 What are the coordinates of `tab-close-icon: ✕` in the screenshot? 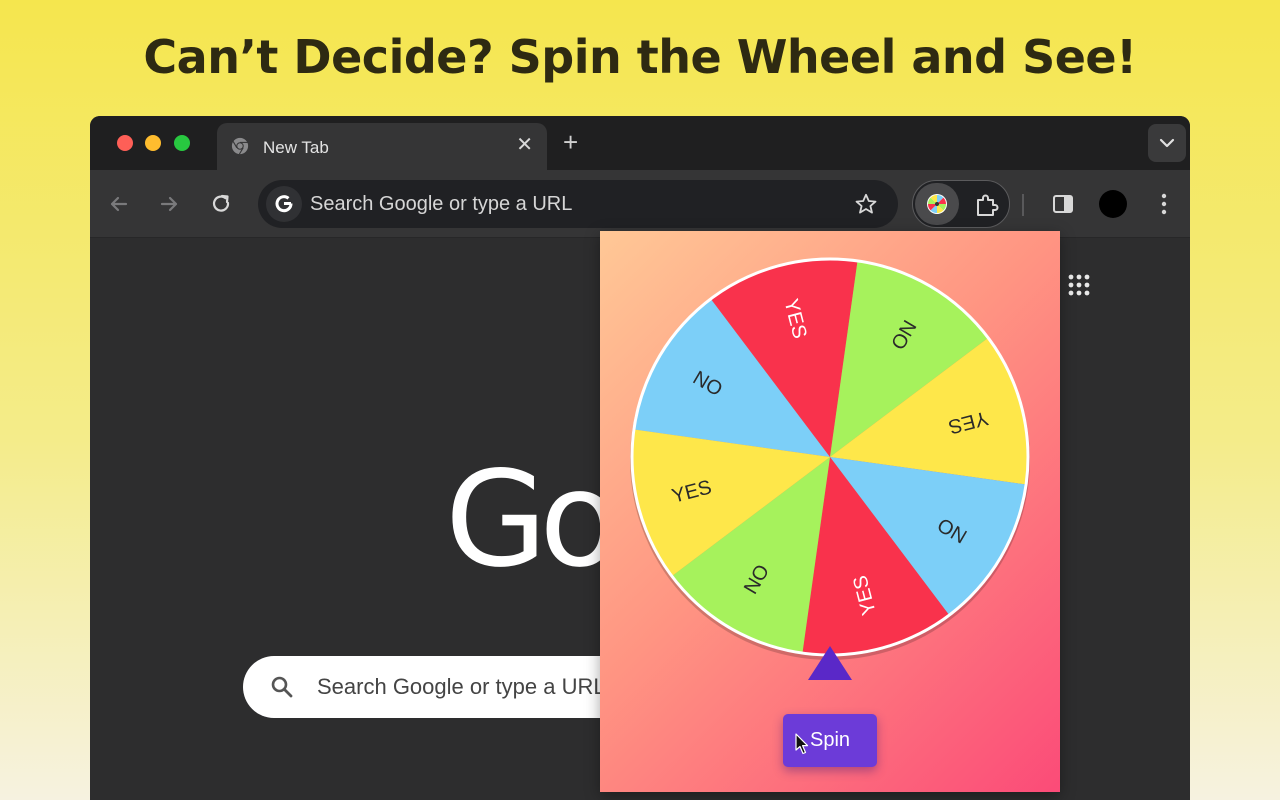 It's located at (524, 145).